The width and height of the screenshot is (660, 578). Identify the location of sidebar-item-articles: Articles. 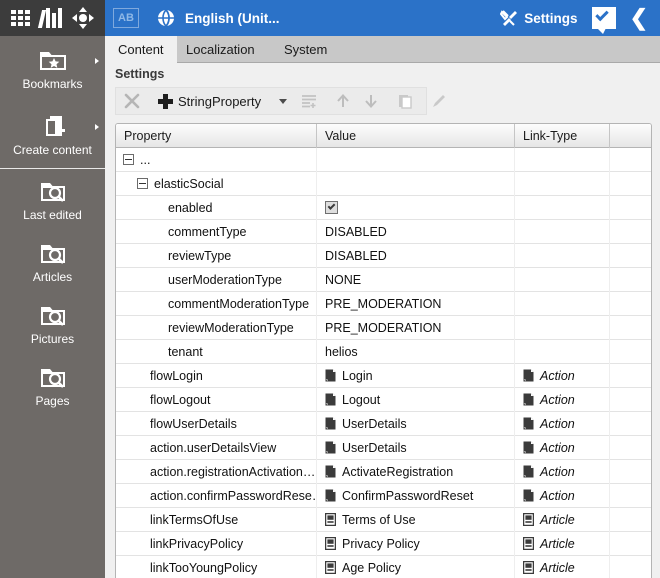
(52, 262).